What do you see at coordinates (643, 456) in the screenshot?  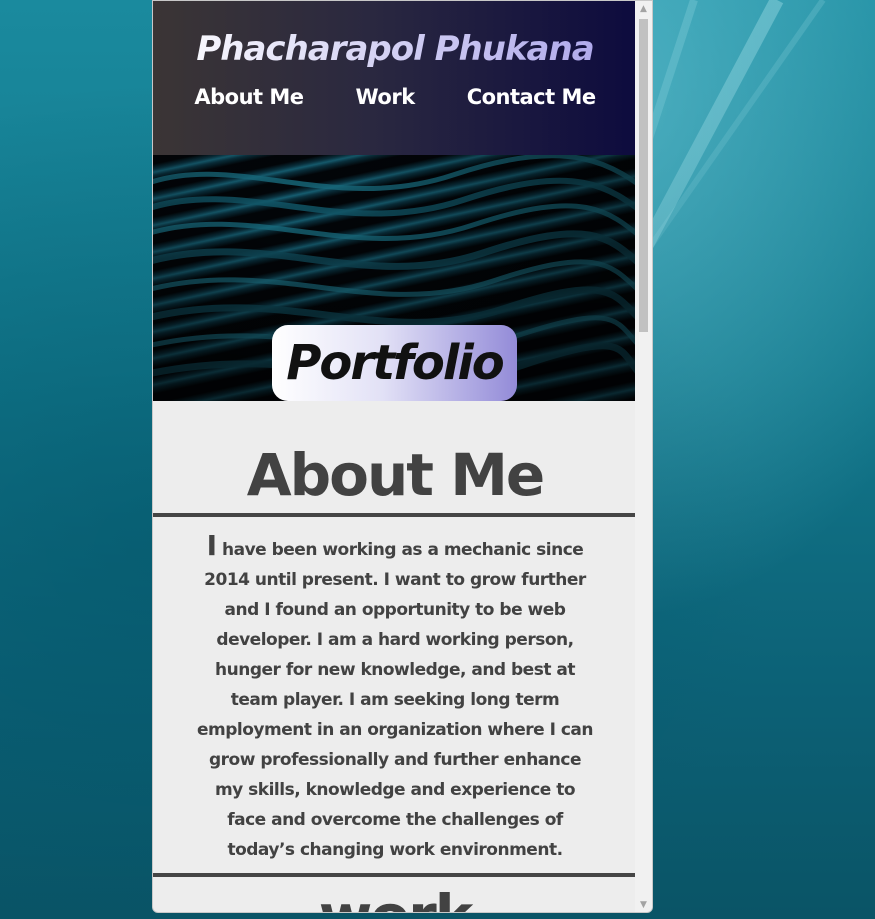 I see `vertical-scrollbar: ▲ ▼` at bounding box center [643, 456].